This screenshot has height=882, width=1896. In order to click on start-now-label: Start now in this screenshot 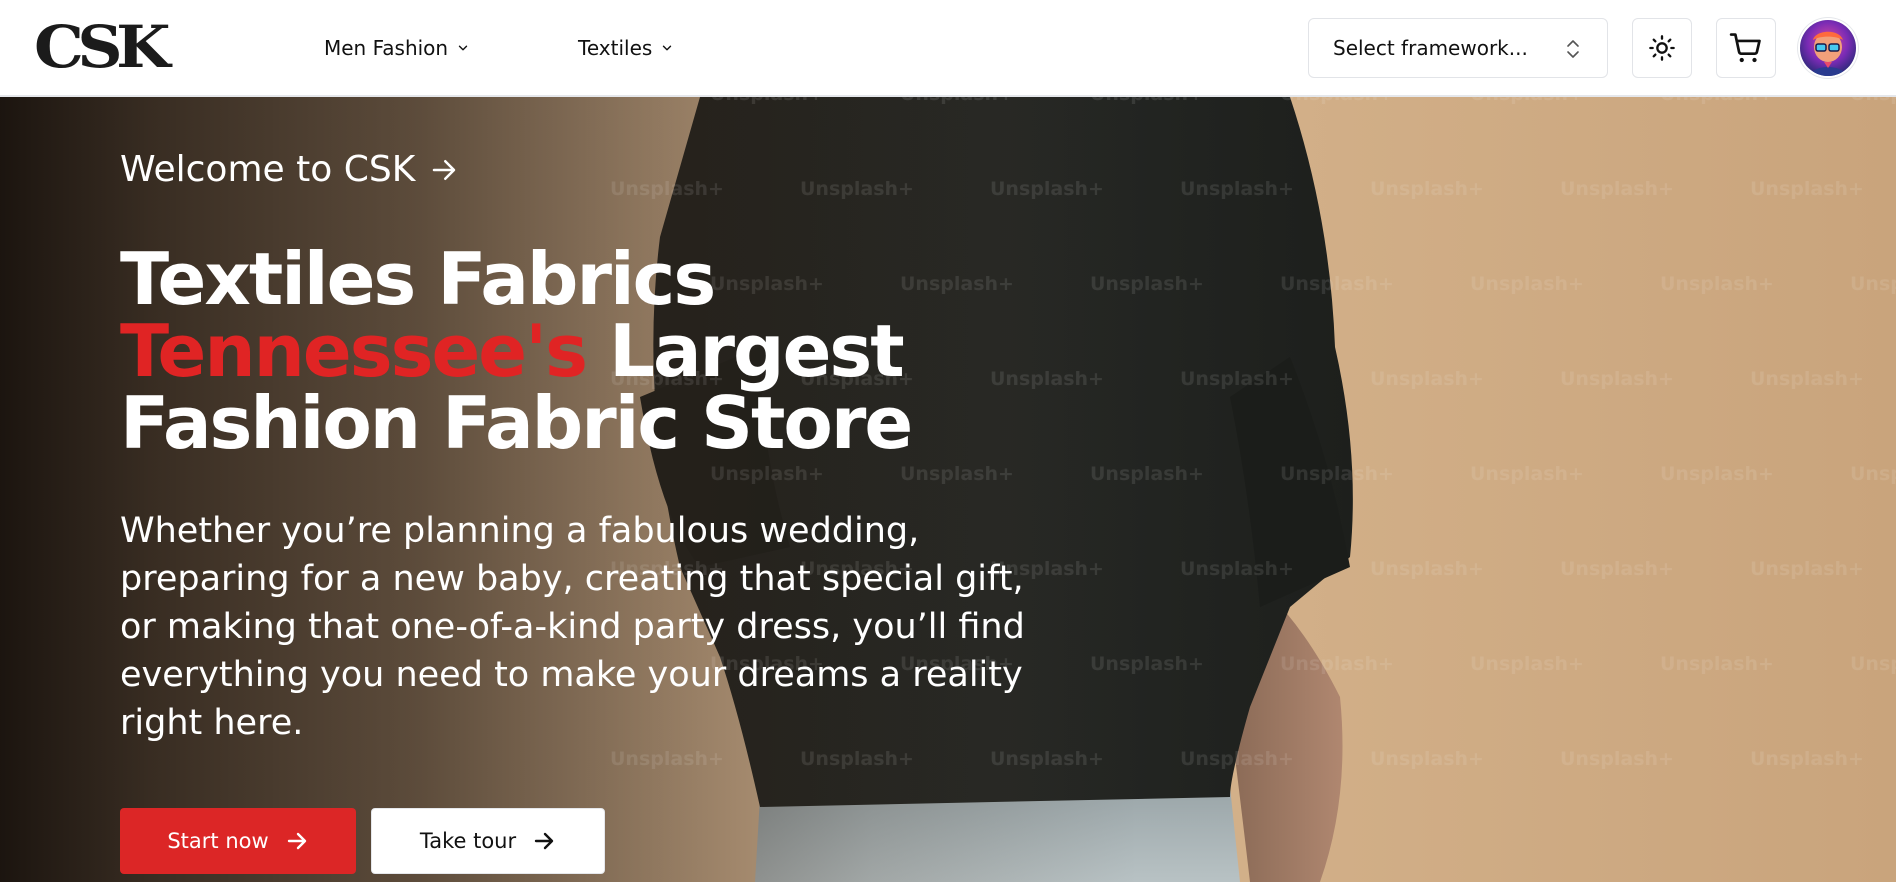, I will do `click(218, 841)`.